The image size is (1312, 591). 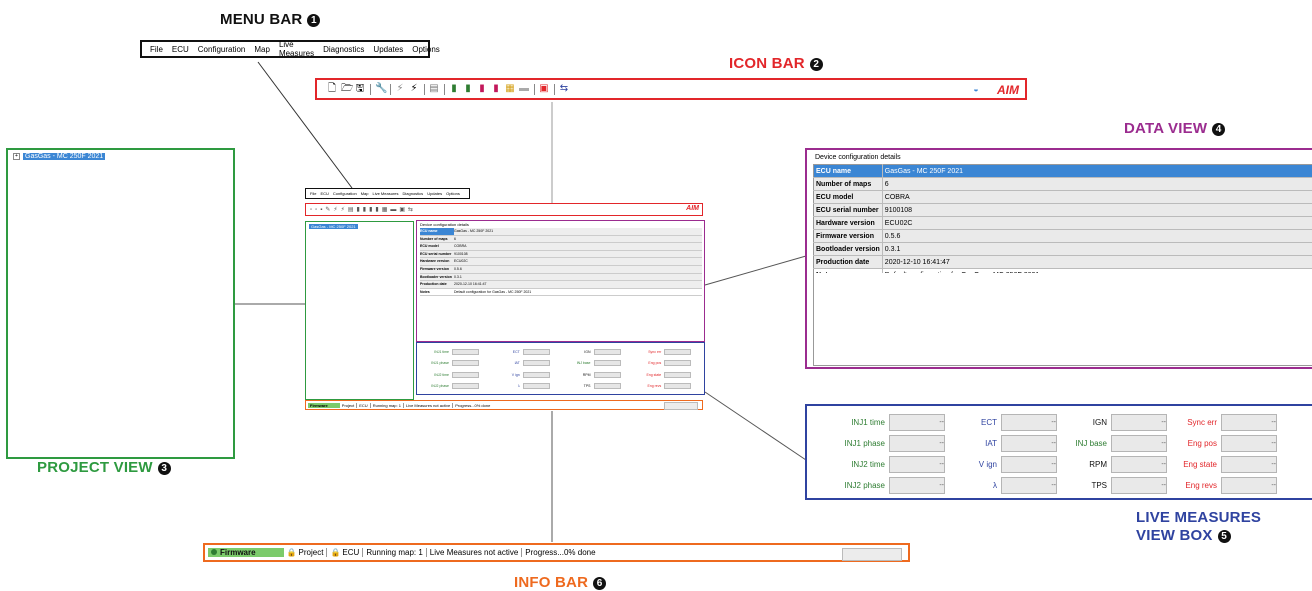 What do you see at coordinates (1029, 485) in the screenshot?
I see `lm-value-lambda: --` at bounding box center [1029, 485].